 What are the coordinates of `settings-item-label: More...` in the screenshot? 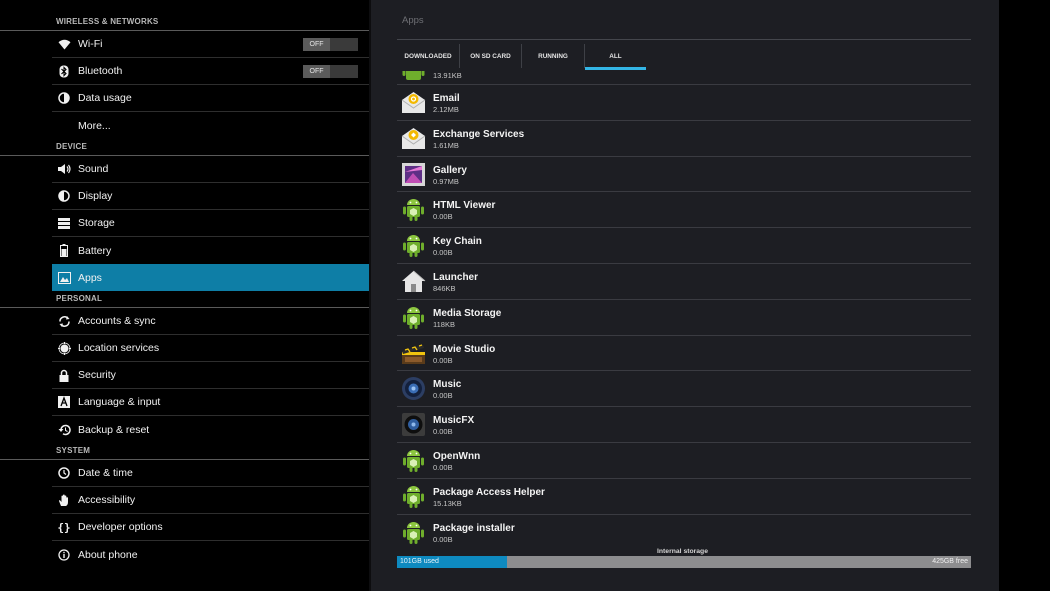 It's located at (94, 125).